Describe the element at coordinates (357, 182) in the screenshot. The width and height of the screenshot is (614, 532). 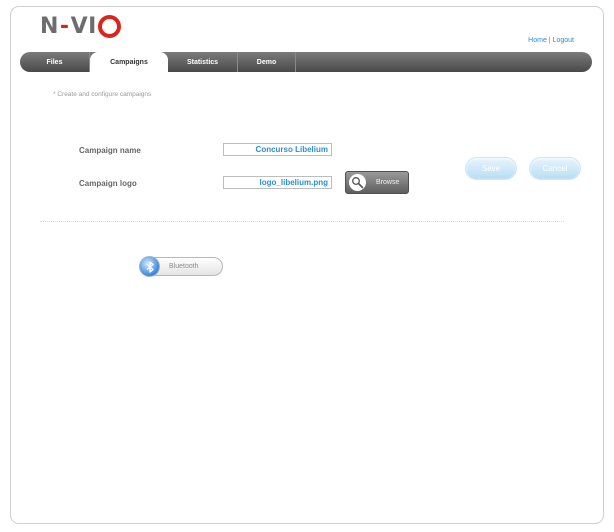
I see `magnifier-icon` at that location.